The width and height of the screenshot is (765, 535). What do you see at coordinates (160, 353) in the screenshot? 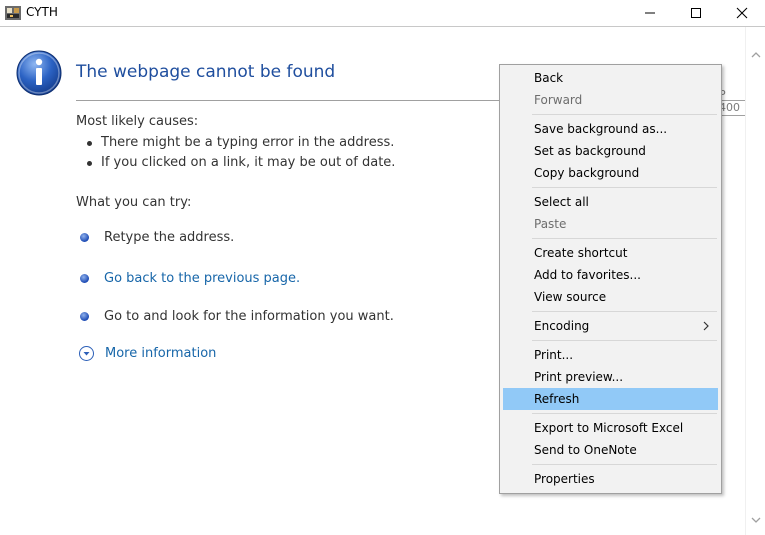
I see `more-information-label: More information` at bounding box center [160, 353].